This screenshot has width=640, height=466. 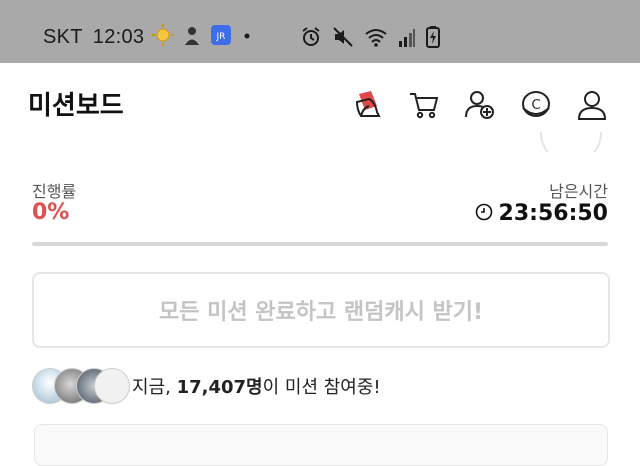 I want to click on svg-text: C, so click(x=535, y=105).